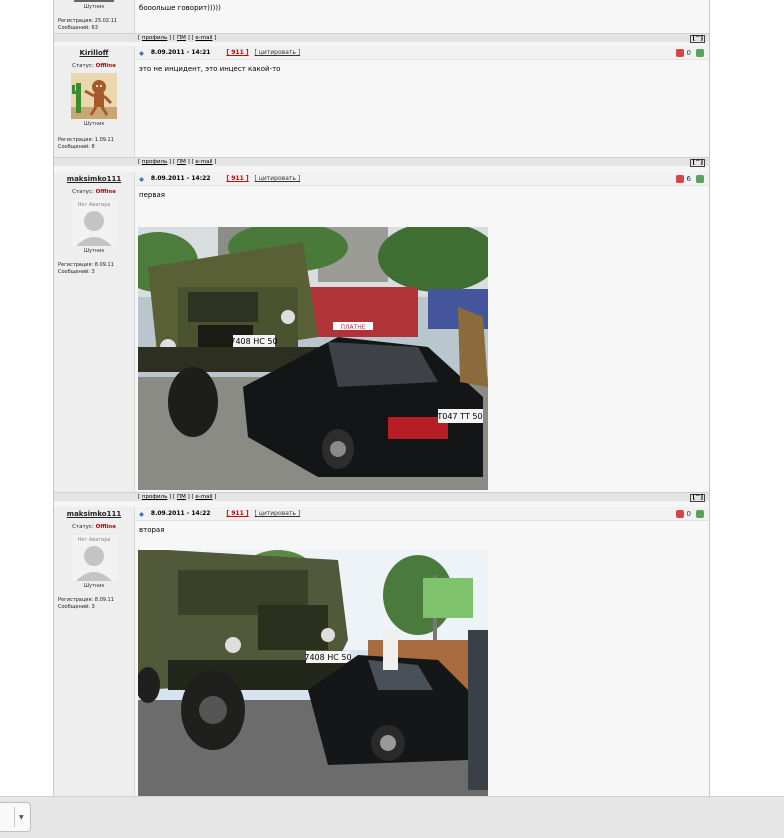 The height and width of the screenshot is (838, 784). What do you see at coordinates (152, 530) in the screenshot?
I see `post-text: вторая` at bounding box center [152, 530].